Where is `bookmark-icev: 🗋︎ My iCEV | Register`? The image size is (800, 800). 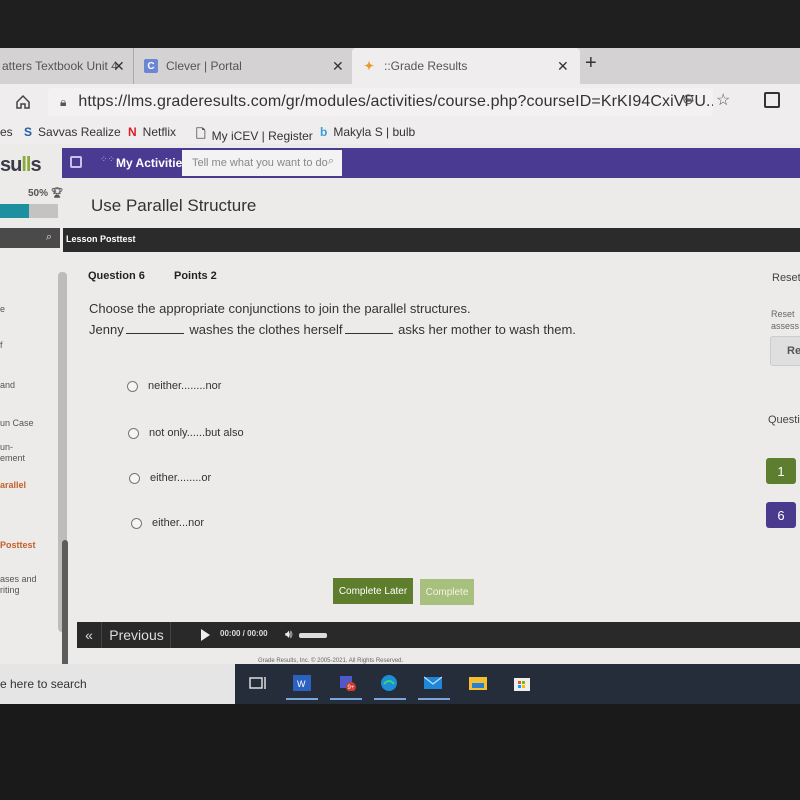 bookmark-icev: 🗋︎ My iCEV | Register is located at coordinates (254, 135).